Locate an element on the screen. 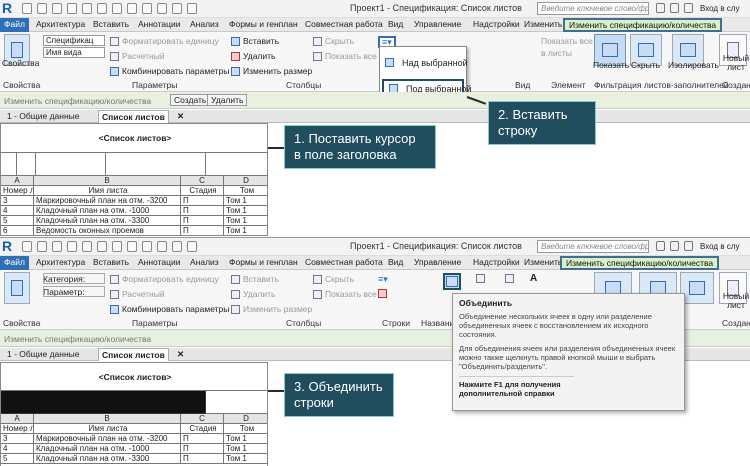 The height and width of the screenshot is (466, 750). tab-manage: Управление is located at coordinates (437, 263).